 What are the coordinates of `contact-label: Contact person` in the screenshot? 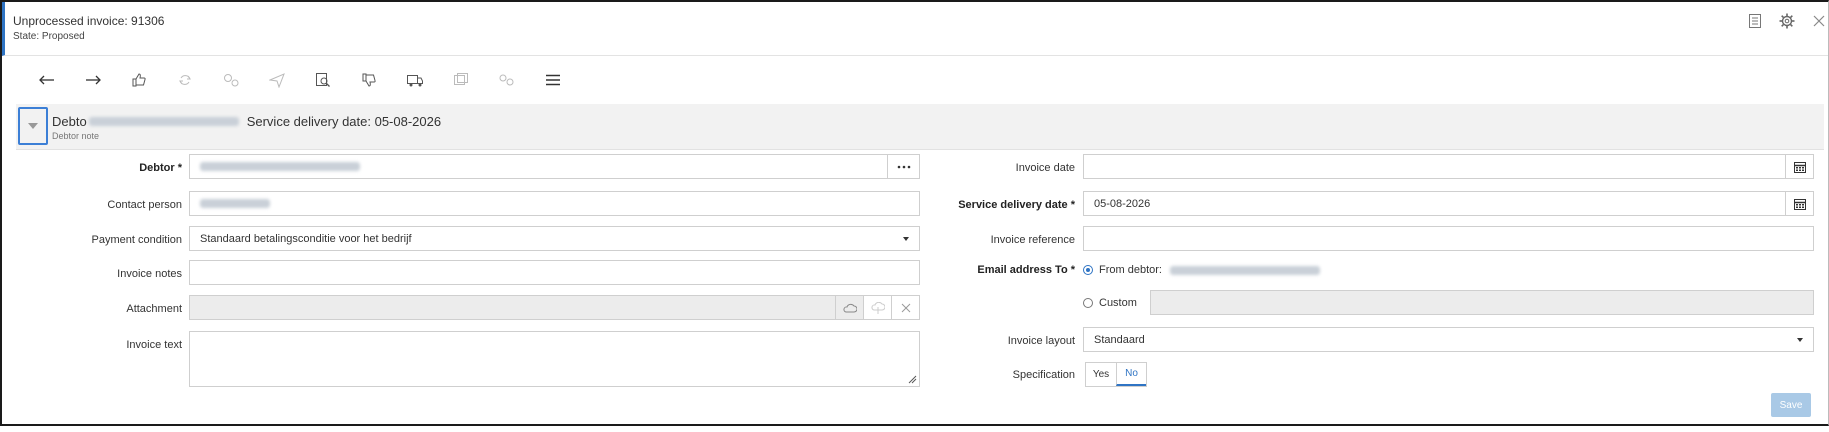 It's located at (144, 205).